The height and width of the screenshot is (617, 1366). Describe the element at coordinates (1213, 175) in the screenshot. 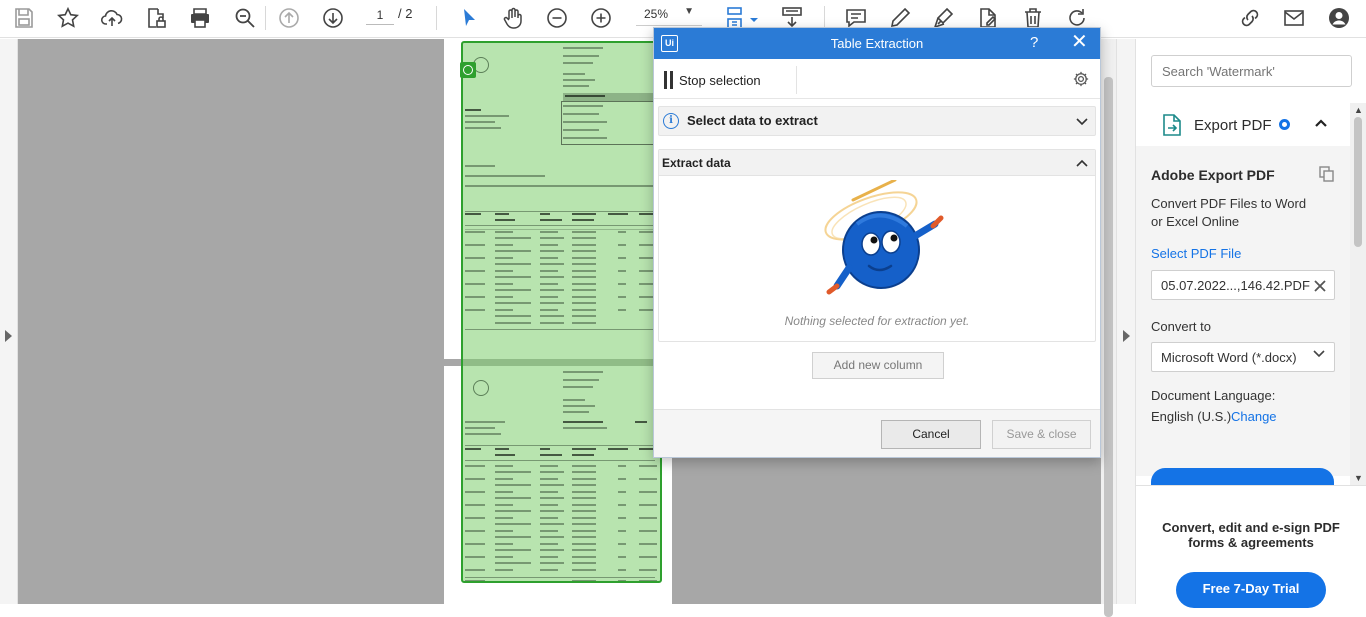

I see `adobe-export-title: Adobe Export PDF` at that location.